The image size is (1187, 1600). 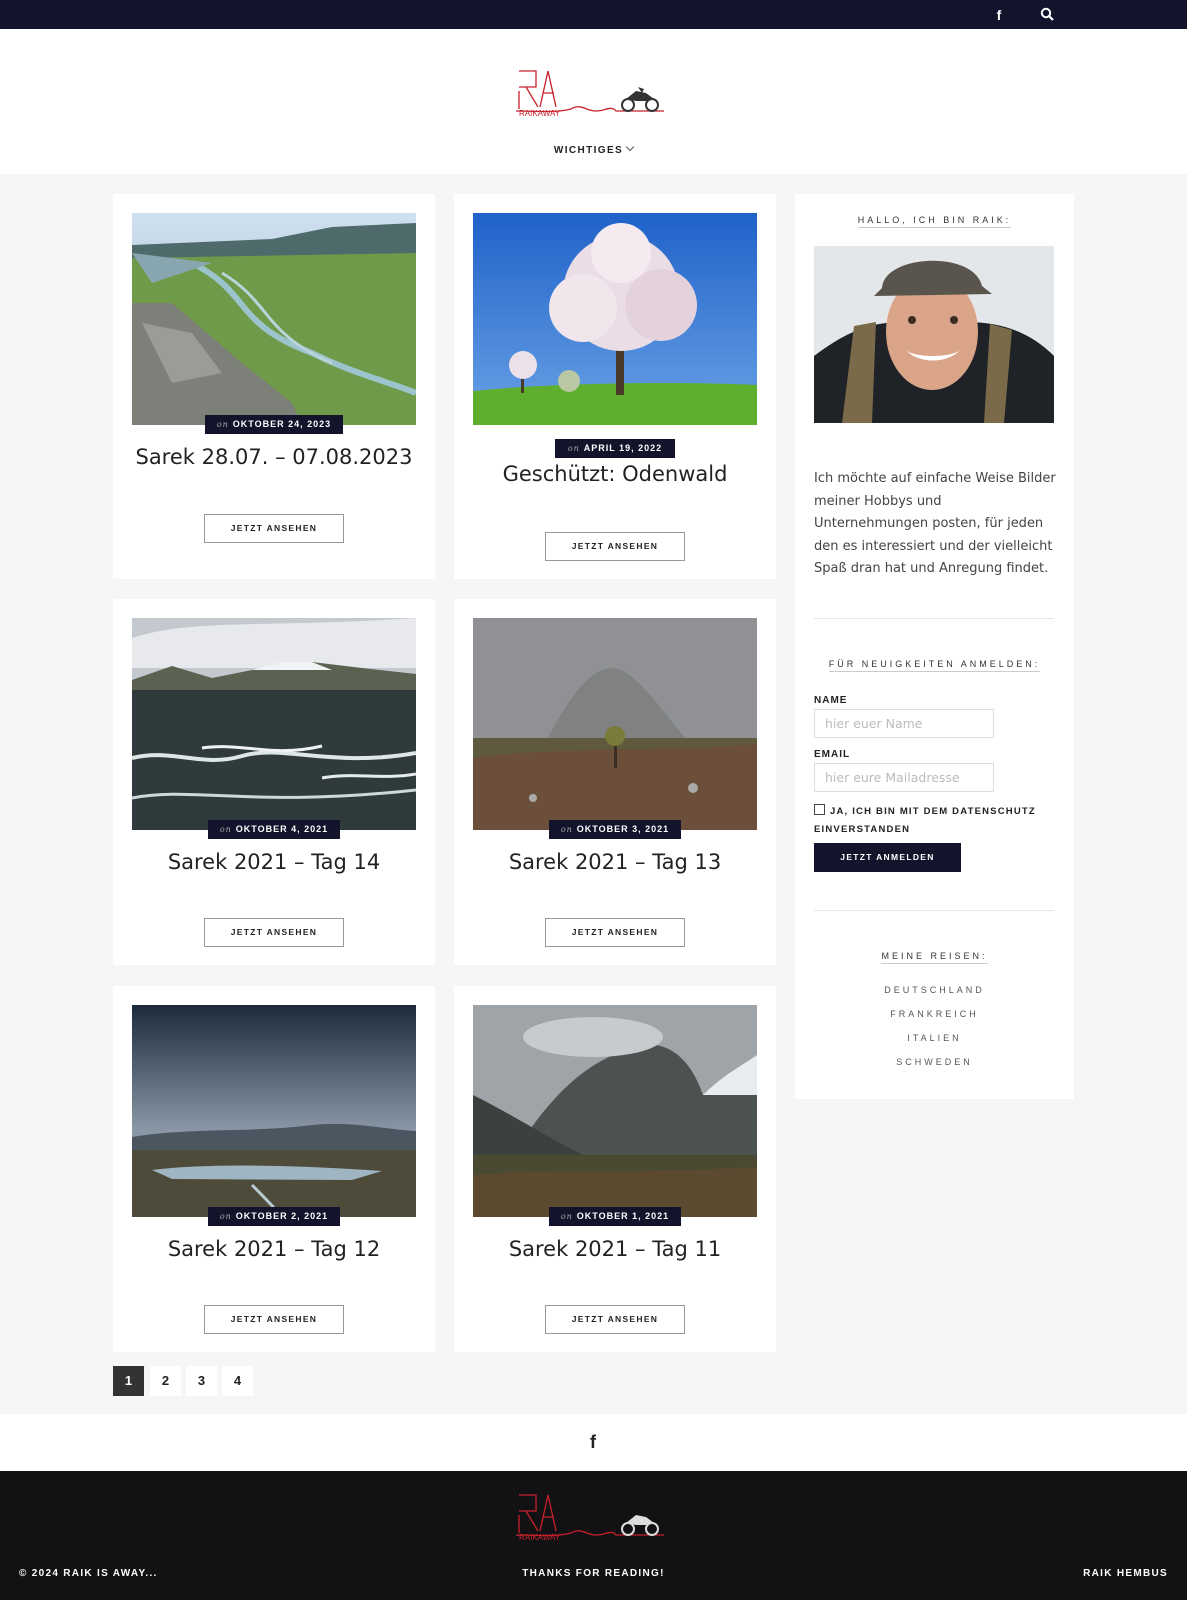 I want to click on site-logo: RAIKAWAY, so click(x=593, y=91).